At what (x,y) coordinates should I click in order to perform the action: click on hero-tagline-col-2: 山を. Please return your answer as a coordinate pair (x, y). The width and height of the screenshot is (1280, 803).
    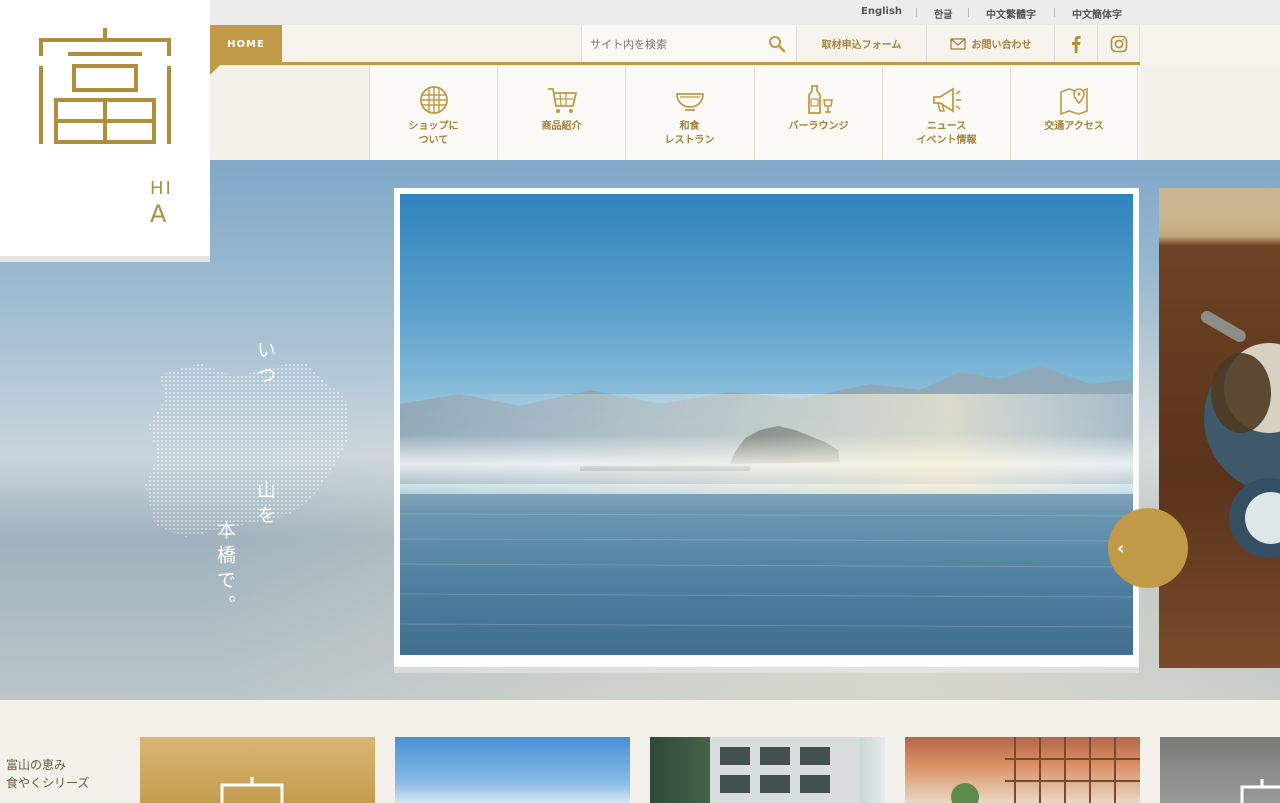
    Looking at the image, I should click on (265, 505).